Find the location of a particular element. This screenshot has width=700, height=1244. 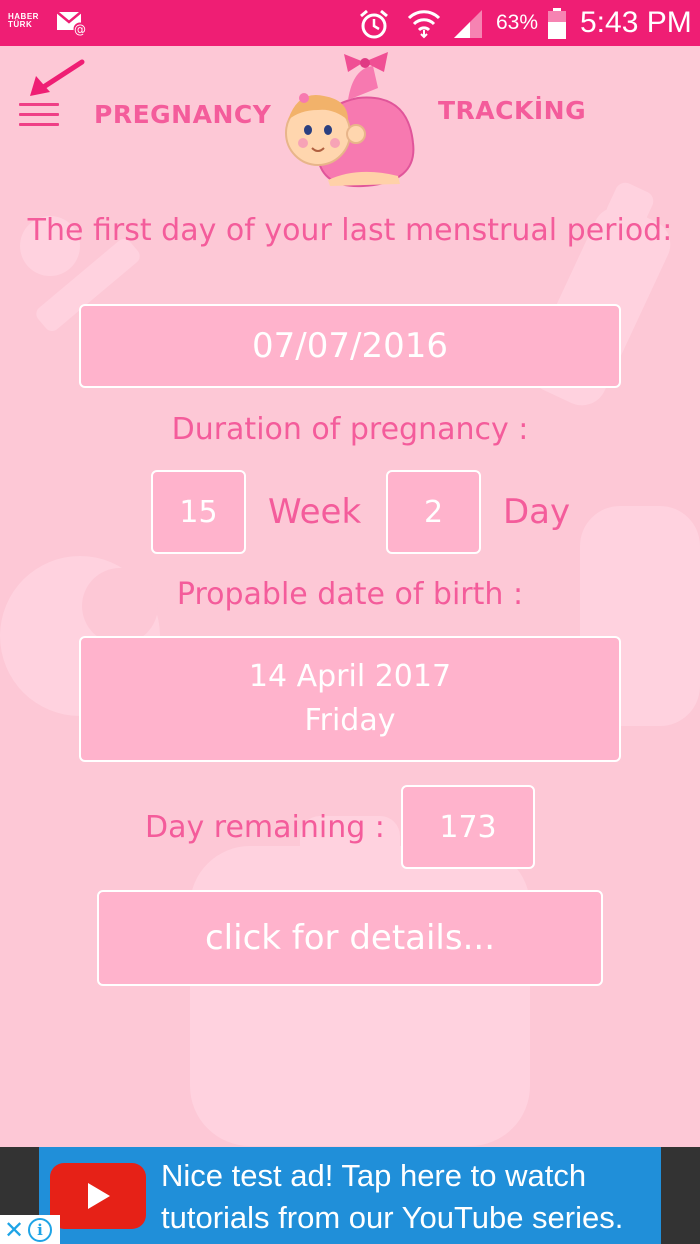

status-bar: HABER TÜRK @ 63% 5:43 PM is located at coordinates (350, 23).